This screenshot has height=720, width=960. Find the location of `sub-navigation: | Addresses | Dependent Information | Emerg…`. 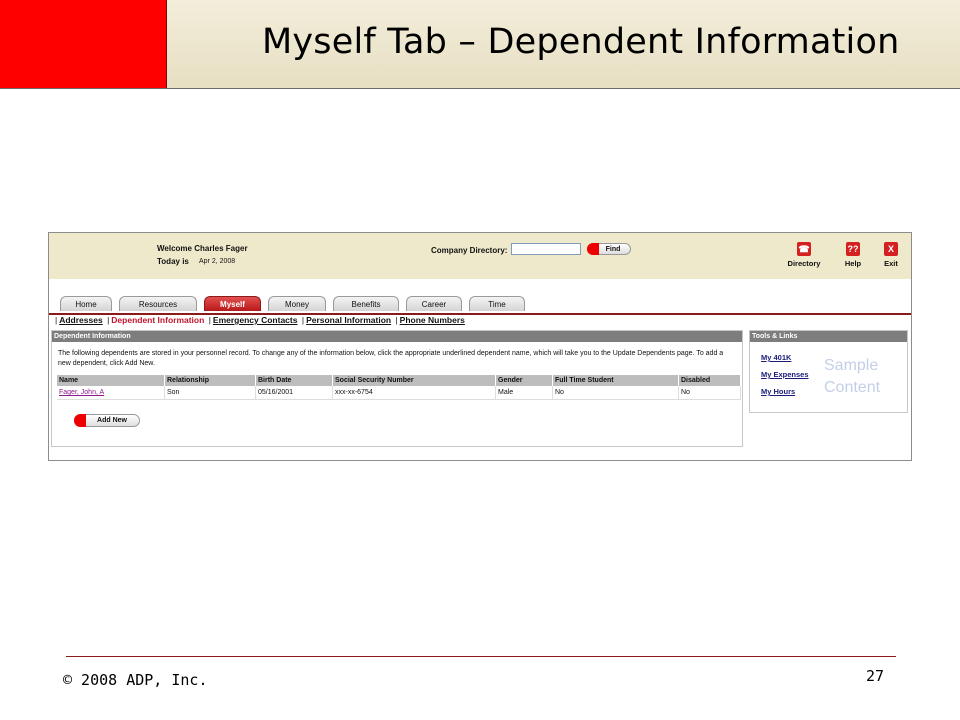

sub-navigation: | Addresses | Dependent Information | Emerg… is located at coordinates (260, 320).